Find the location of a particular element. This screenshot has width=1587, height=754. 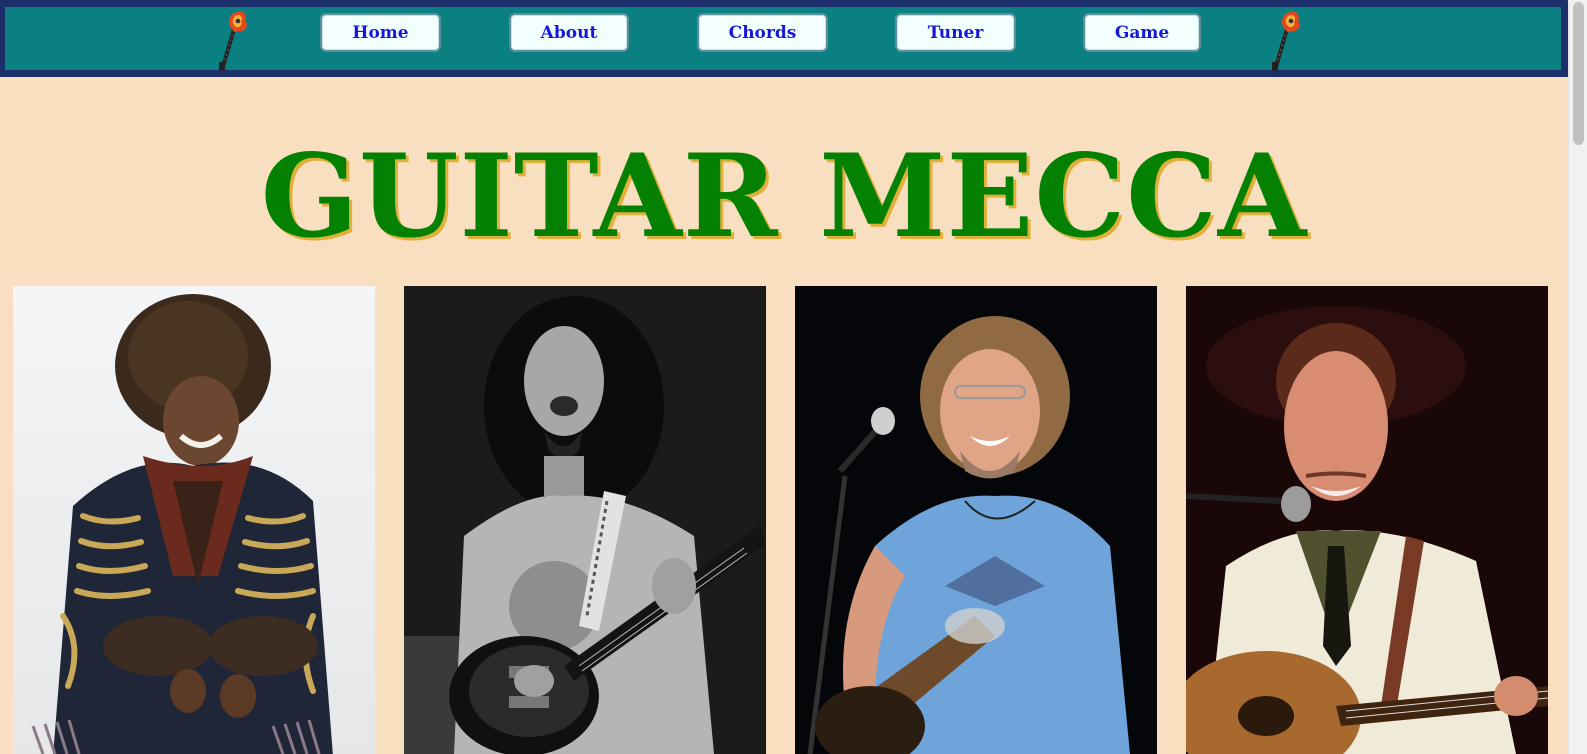

nav-chords-button: Chords is located at coordinates (762, 32).